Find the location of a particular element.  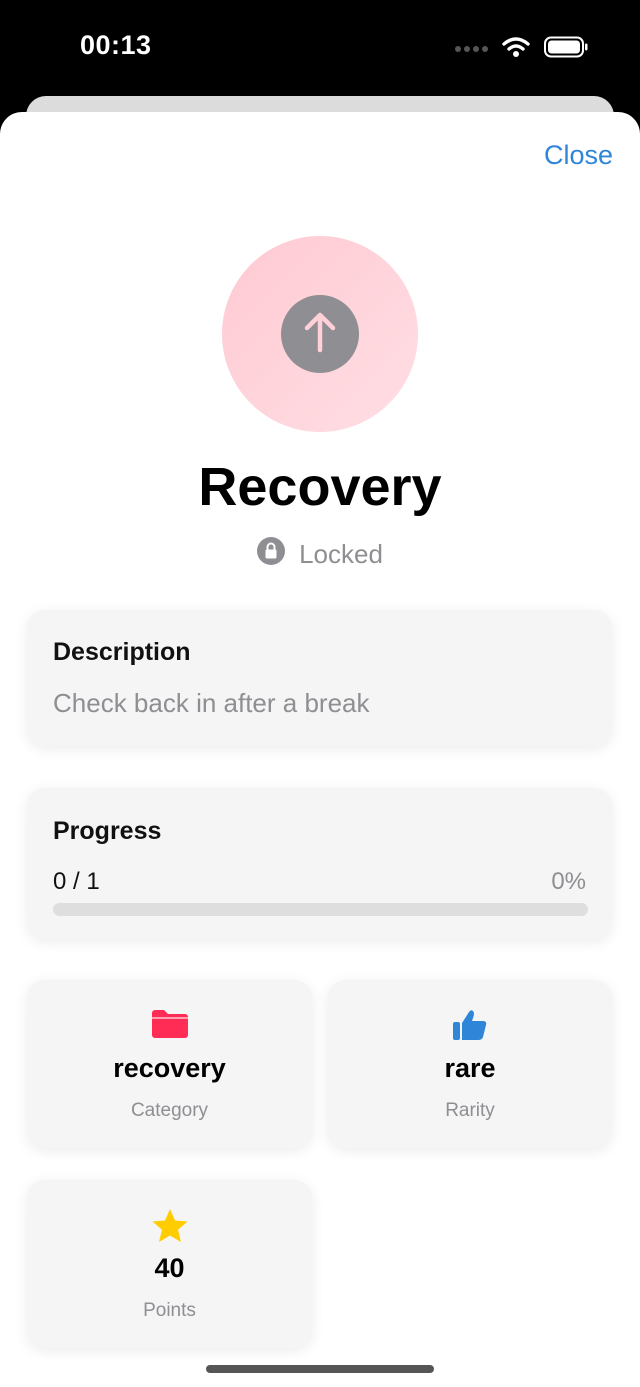

progress-bar is located at coordinates (320, 909).